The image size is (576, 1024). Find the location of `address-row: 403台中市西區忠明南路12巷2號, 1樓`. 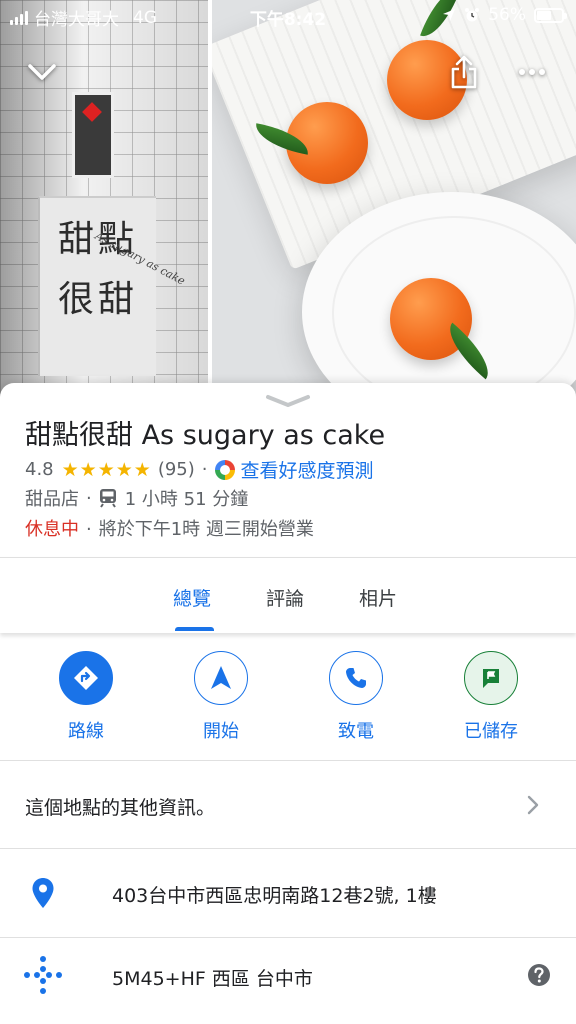

address-row: 403台中市西區忠明南路12巷2號, 1樓 is located at coordinates (288, 892).